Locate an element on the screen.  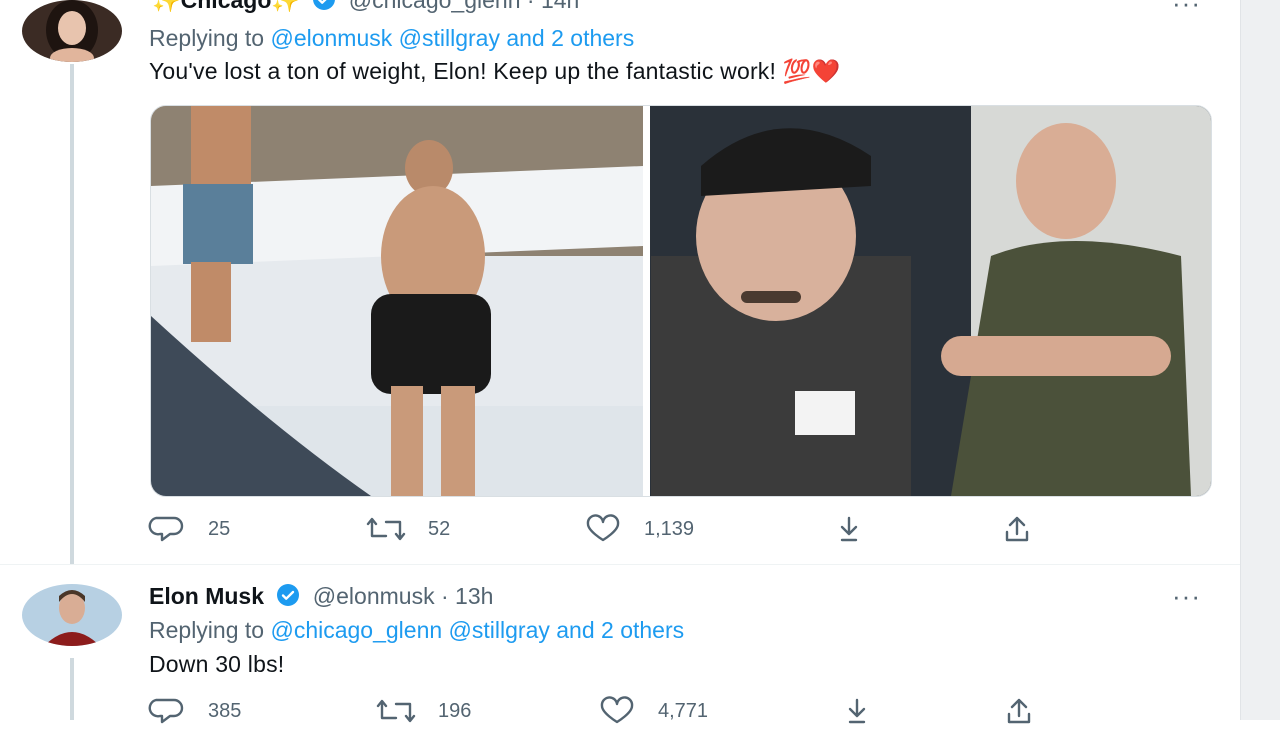
user-handle: @chicago_glenn is located at coordinates (435, 6).